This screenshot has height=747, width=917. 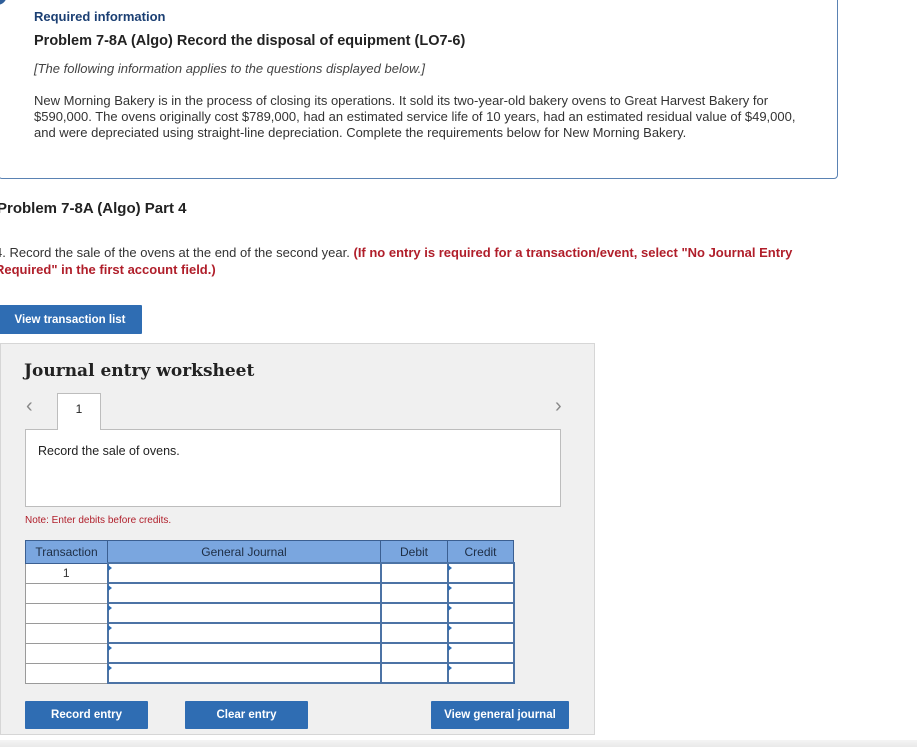 I want to click on transaction-cell: 1, so click(x=66, y=573).